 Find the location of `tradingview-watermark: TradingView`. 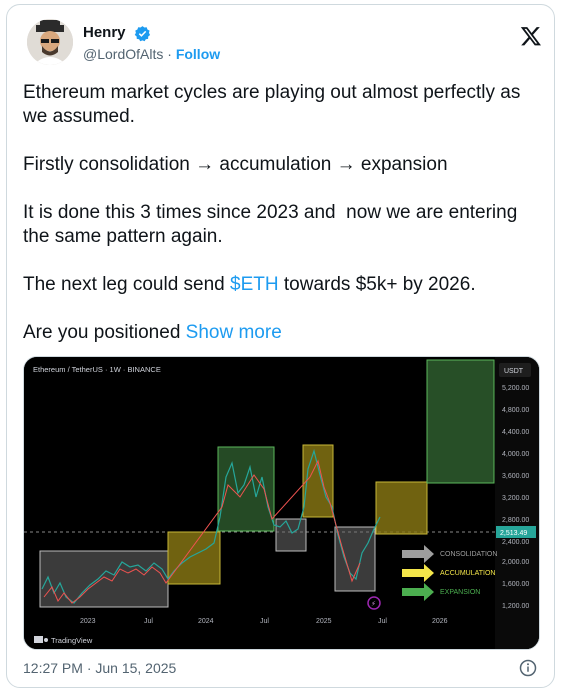

tradingview-watermark: TradingView is located at coordinates (72, 640).